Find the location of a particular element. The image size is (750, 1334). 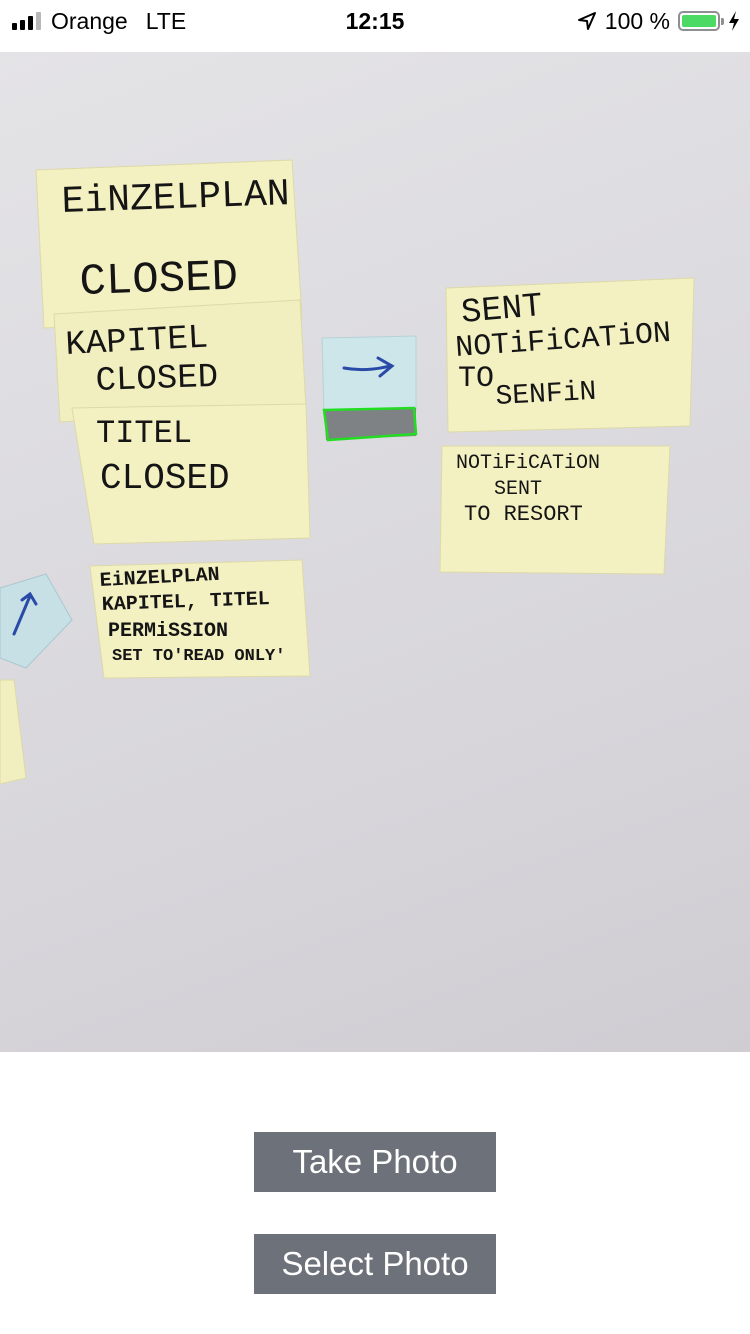

status-right: 100 % is located at coordinates (658, 21).